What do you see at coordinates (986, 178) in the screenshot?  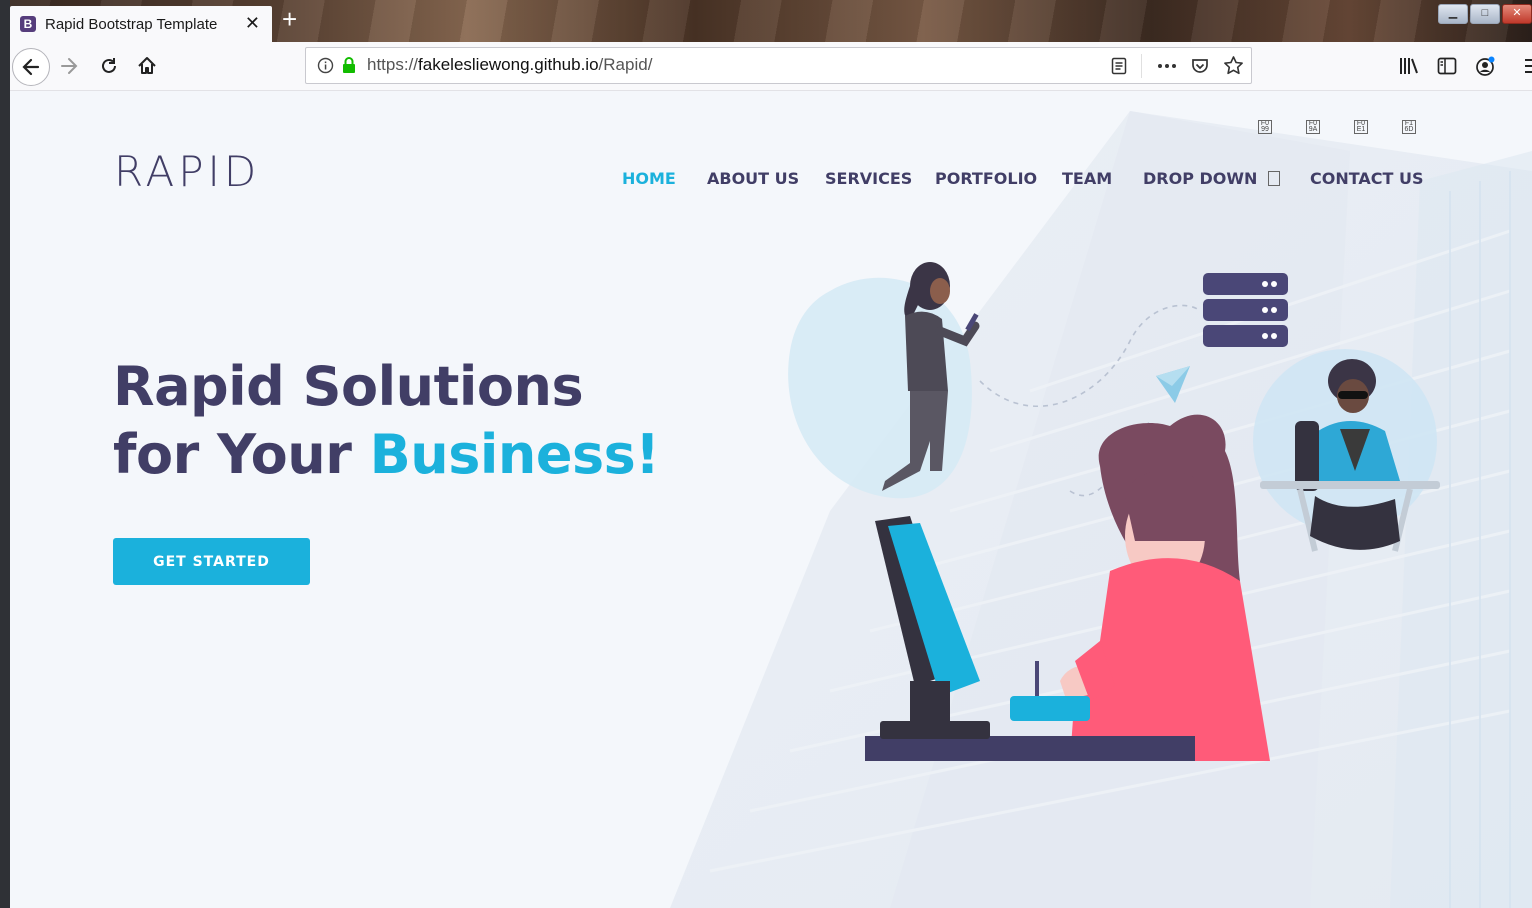 I see `nav-portfolio: PORTFOLIO` at bounding box center [986, 178].